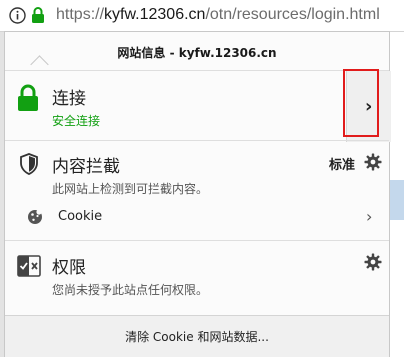 The width and height of the screenshot is (404, 357). I want to click on cookie-label: Cookie, so click(80, 216).